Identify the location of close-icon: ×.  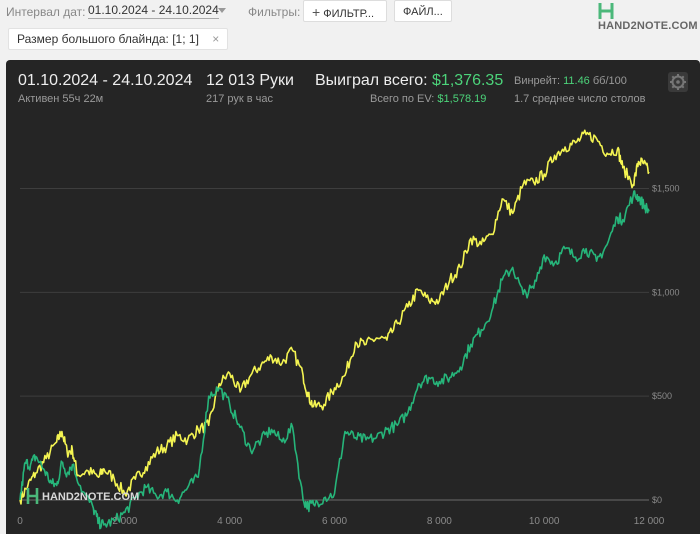
(215, 39).